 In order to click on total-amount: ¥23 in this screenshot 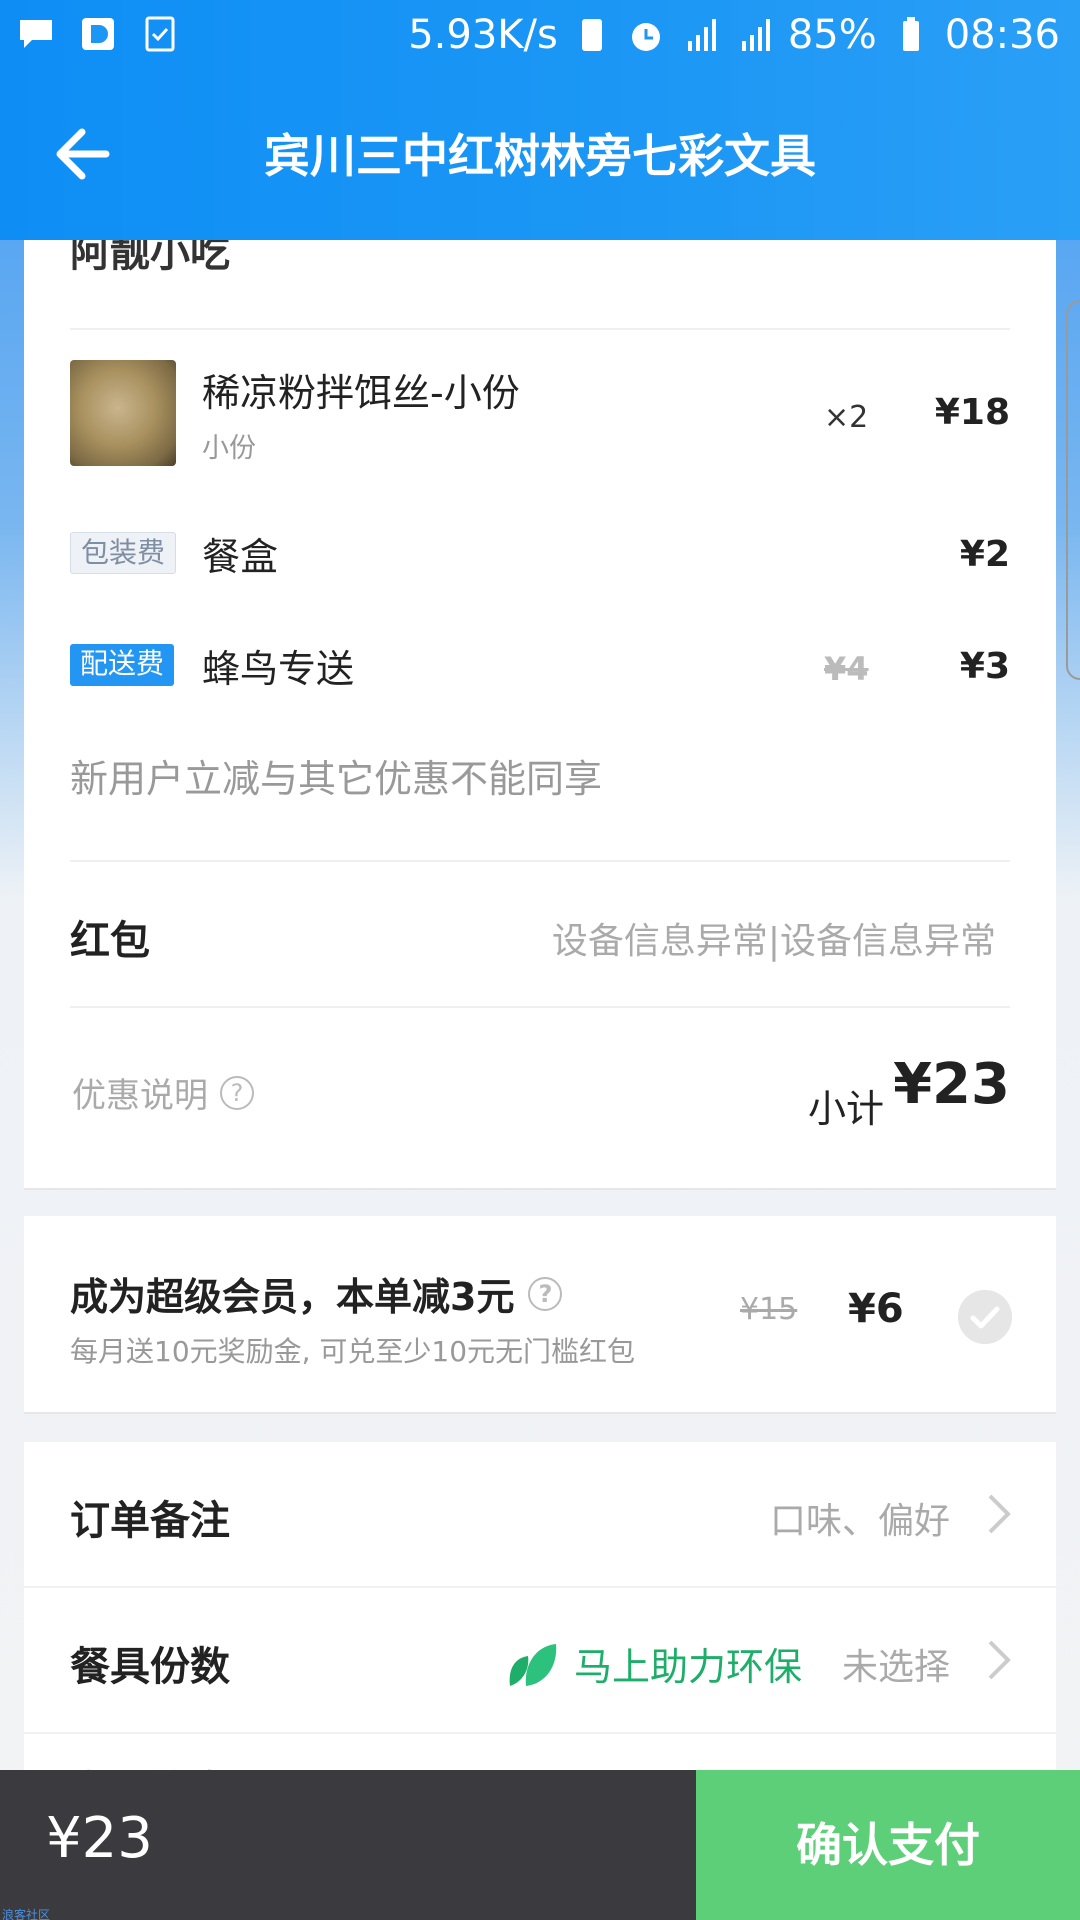, I will do `click(99, 1838)`.